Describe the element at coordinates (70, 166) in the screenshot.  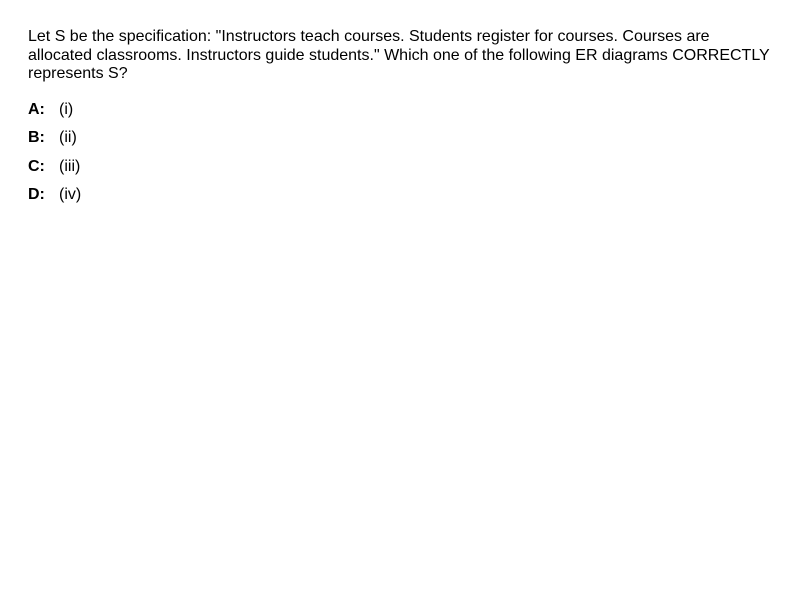
I see `option-text: (iii)` at that location.